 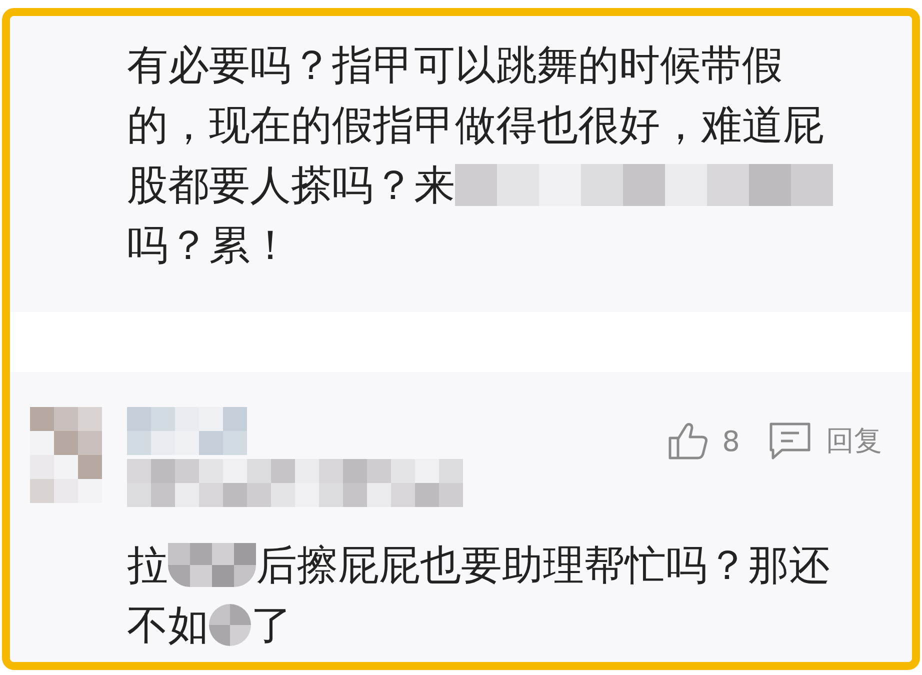 What do you see at coordinates (731, 441) in the screenshot?
I see `like-count: 8` at bounding box center [731, 441].